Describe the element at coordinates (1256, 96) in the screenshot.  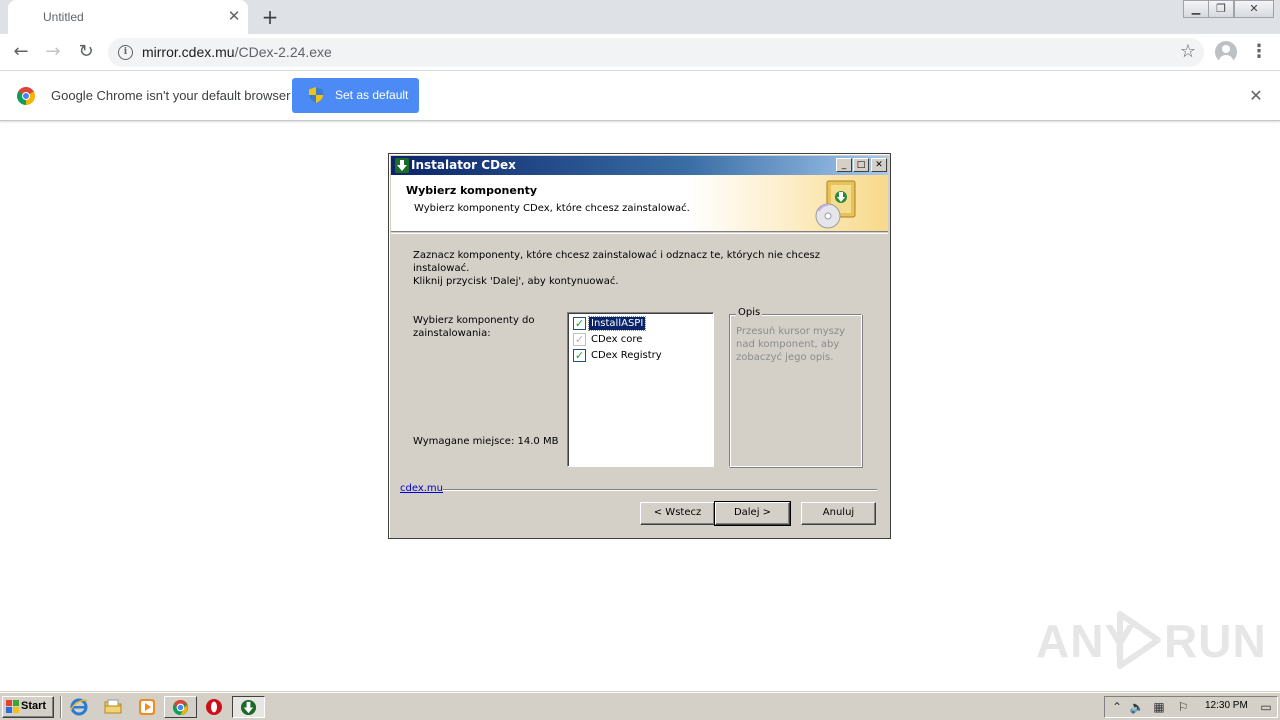
I see `infobar-close-icon: ✕` at that location.